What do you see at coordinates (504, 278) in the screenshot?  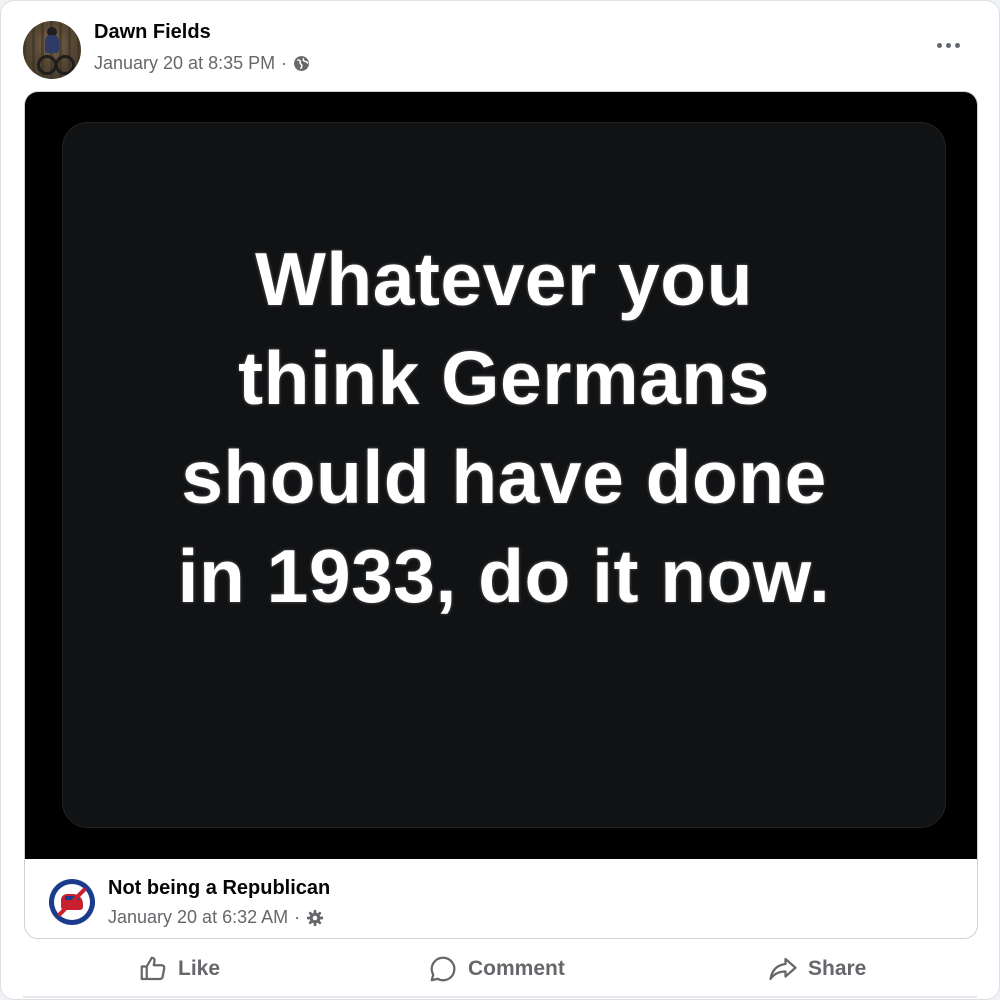 I see `quote-line: Whatever you` at bounding box center [504, 278].